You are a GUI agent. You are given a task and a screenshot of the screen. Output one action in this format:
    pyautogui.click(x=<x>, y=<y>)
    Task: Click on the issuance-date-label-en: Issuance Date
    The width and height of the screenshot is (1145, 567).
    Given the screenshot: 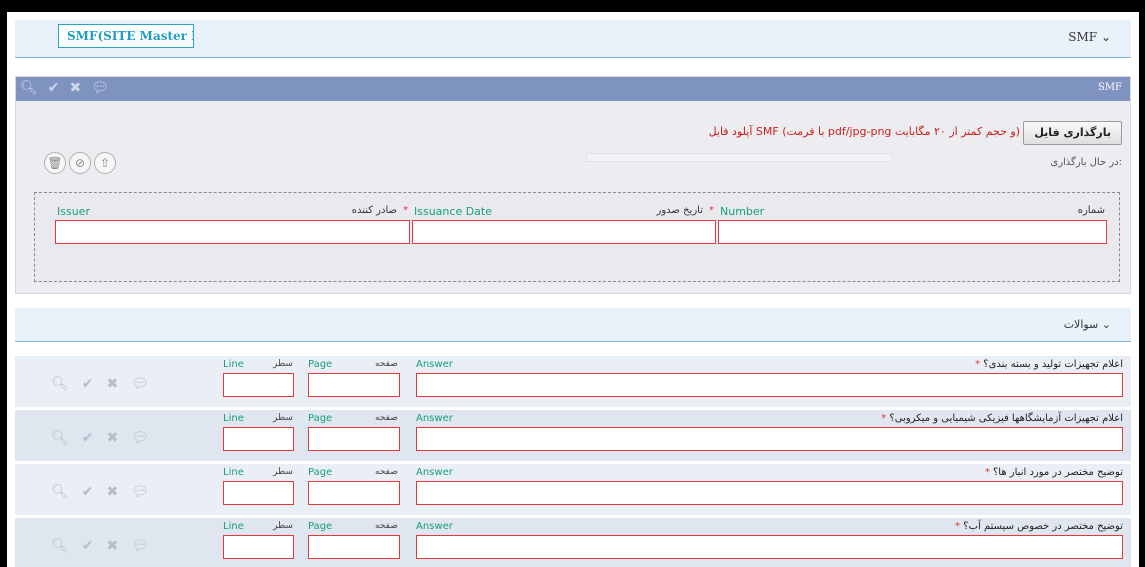 What is the action you would take?
    pyautogui.click(x=453, y=211)
    